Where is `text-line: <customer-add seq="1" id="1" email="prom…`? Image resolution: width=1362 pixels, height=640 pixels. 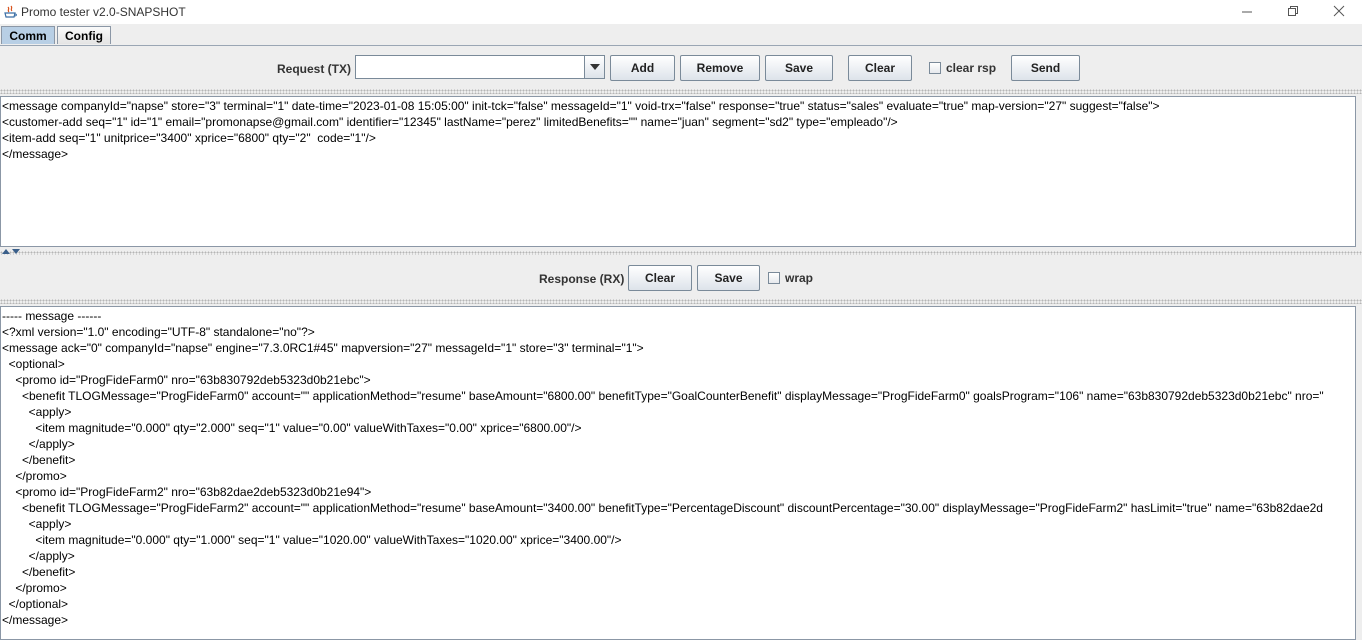 text-line: <customer-add seq="1" id="1" email="prom… is located at coordinates (450, 122).